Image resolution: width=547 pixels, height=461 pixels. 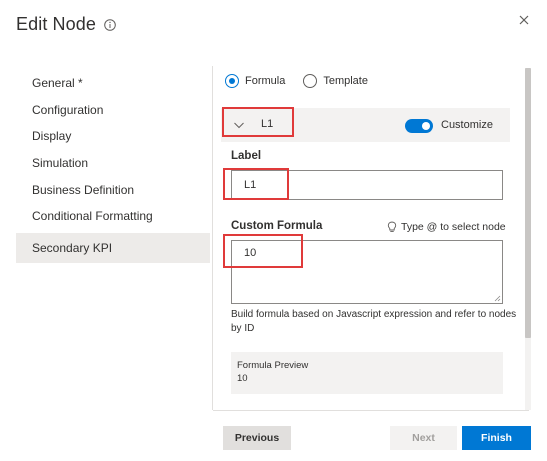 What do you see at coordinates (423, 438) in the screenshot?
I see `next-button: Next` at bounding box center [423, 438].